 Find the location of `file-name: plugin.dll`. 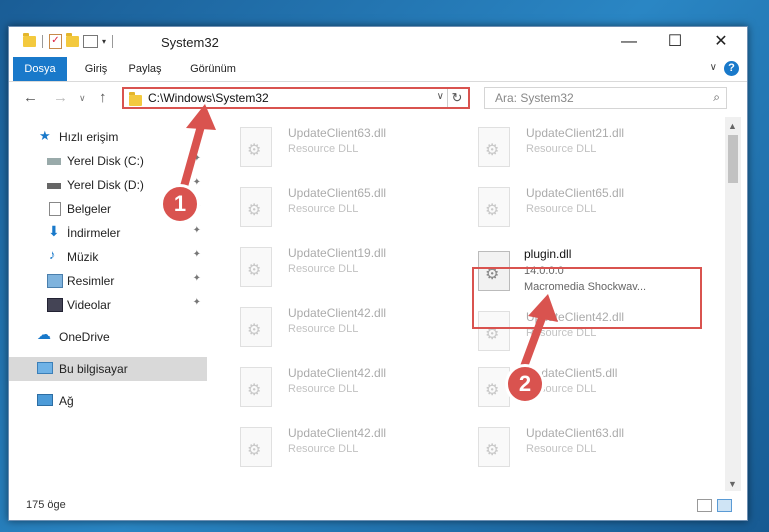

file-name: plugin.dll is located at coordinates (548, 254).